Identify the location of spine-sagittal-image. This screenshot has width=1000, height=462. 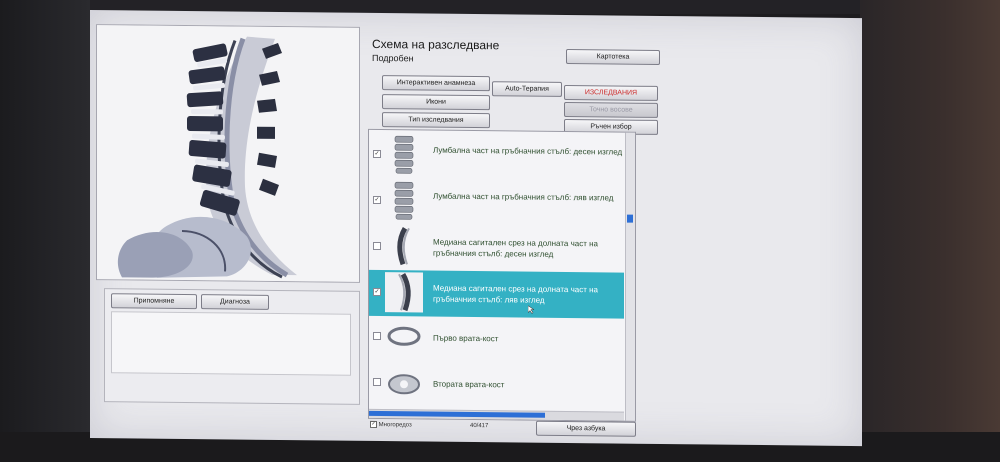
(228, 153).